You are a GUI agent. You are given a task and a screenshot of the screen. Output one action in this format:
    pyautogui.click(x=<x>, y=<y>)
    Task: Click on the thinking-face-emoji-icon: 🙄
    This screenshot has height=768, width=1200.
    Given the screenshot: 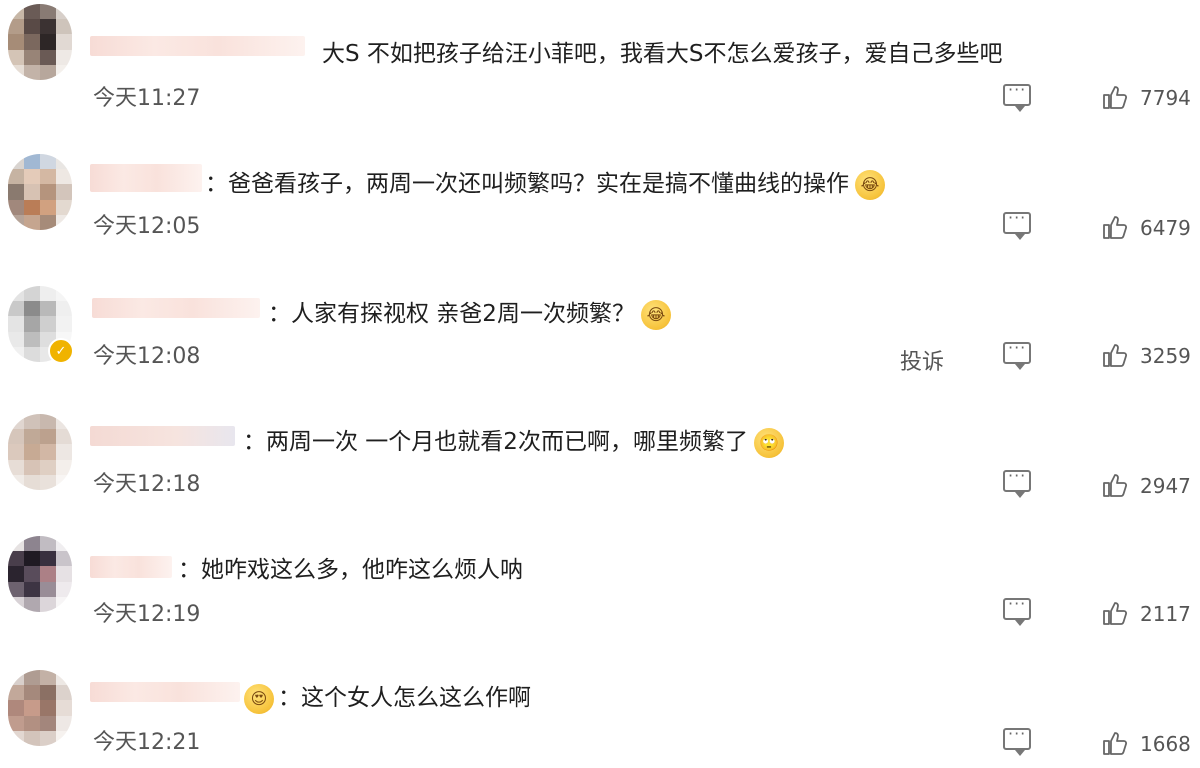 What is the action you would take?
    pyautogui.click(x=768, y=442)
    